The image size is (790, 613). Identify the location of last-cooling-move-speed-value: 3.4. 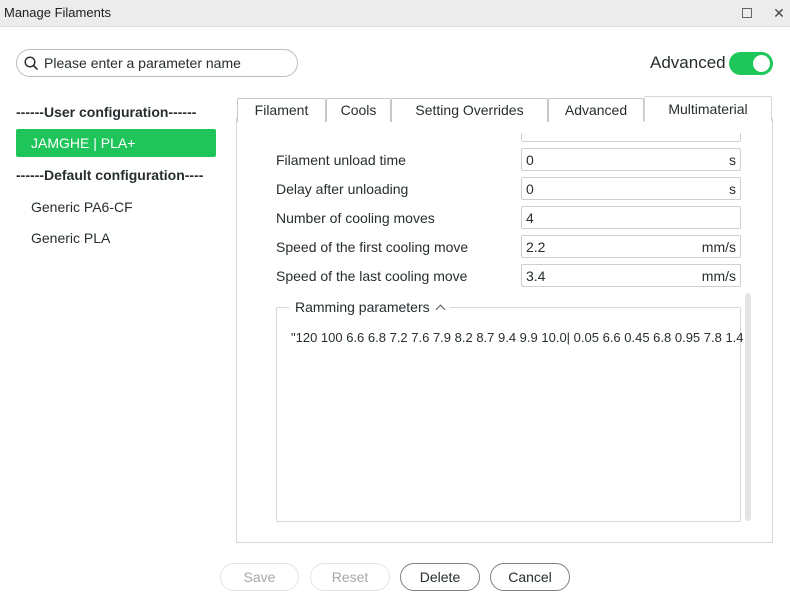
(536, 276).